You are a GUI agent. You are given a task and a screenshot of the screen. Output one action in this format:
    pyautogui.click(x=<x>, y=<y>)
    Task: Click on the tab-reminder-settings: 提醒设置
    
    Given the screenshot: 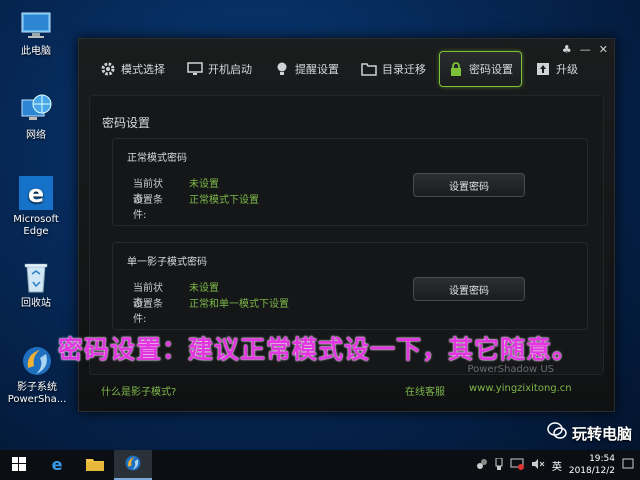 What is the action you would take?
    pyautogui.click(x=306, y=69)
    